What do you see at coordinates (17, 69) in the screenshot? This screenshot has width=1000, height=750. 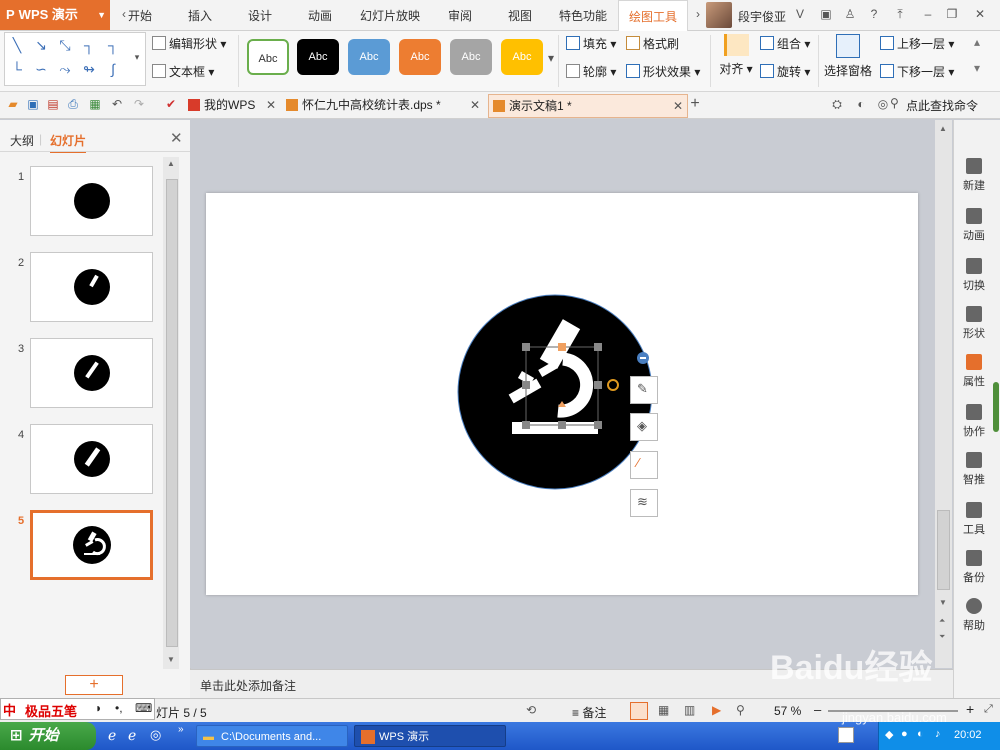 I see `elbow-double-arrow-icon: └` at bounding box center [17, 69].